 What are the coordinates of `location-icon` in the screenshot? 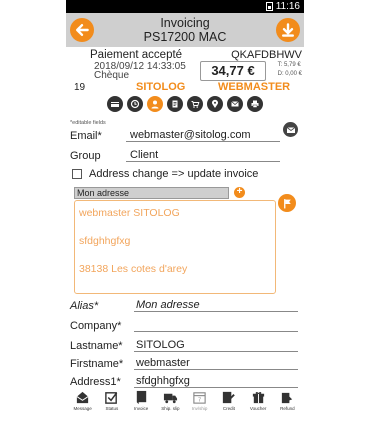 It's located at (215, 104).